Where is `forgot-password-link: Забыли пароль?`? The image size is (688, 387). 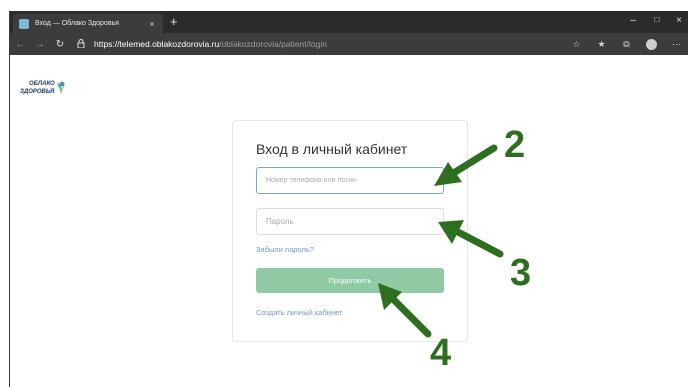
forgot-password-link: Забыли пароль? is located at coordinates (285, 249).